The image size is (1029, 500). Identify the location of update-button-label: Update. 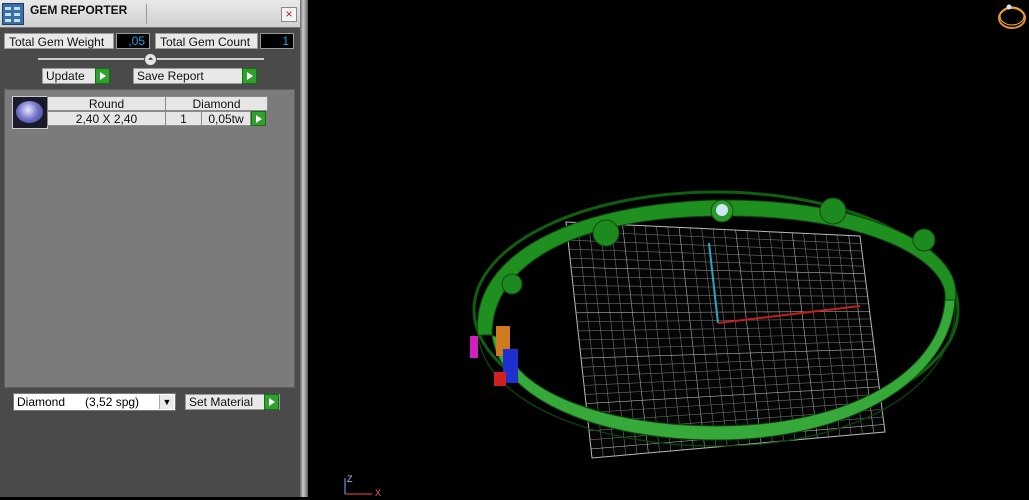
(65, 76).